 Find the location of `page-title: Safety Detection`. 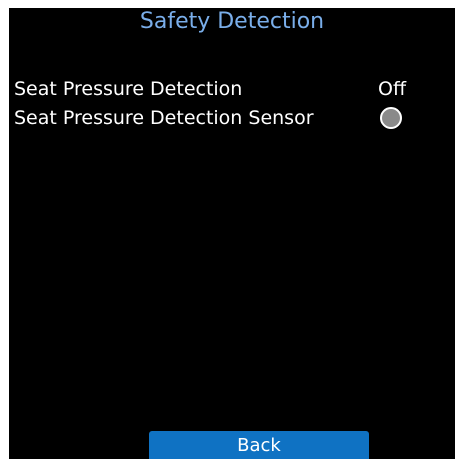

page-title: Safety Detection is located at coordinates (232, 21).